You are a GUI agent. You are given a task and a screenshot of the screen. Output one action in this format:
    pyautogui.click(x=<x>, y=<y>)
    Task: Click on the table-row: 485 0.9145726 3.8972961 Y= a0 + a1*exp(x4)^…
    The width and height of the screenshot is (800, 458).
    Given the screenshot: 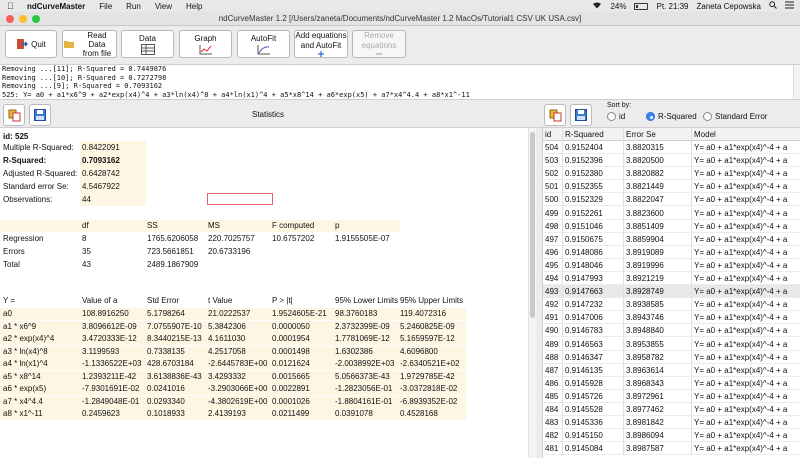 What is the action you would take?
    pyautogui.click(x=671, y=396)
    